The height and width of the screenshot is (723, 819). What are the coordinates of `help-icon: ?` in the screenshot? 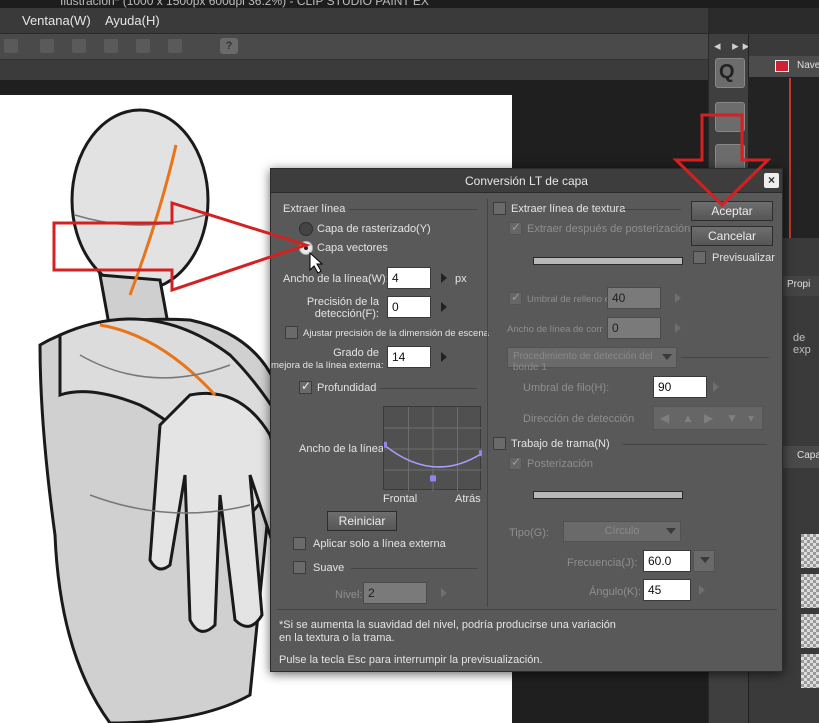 It's located at (229, 46).